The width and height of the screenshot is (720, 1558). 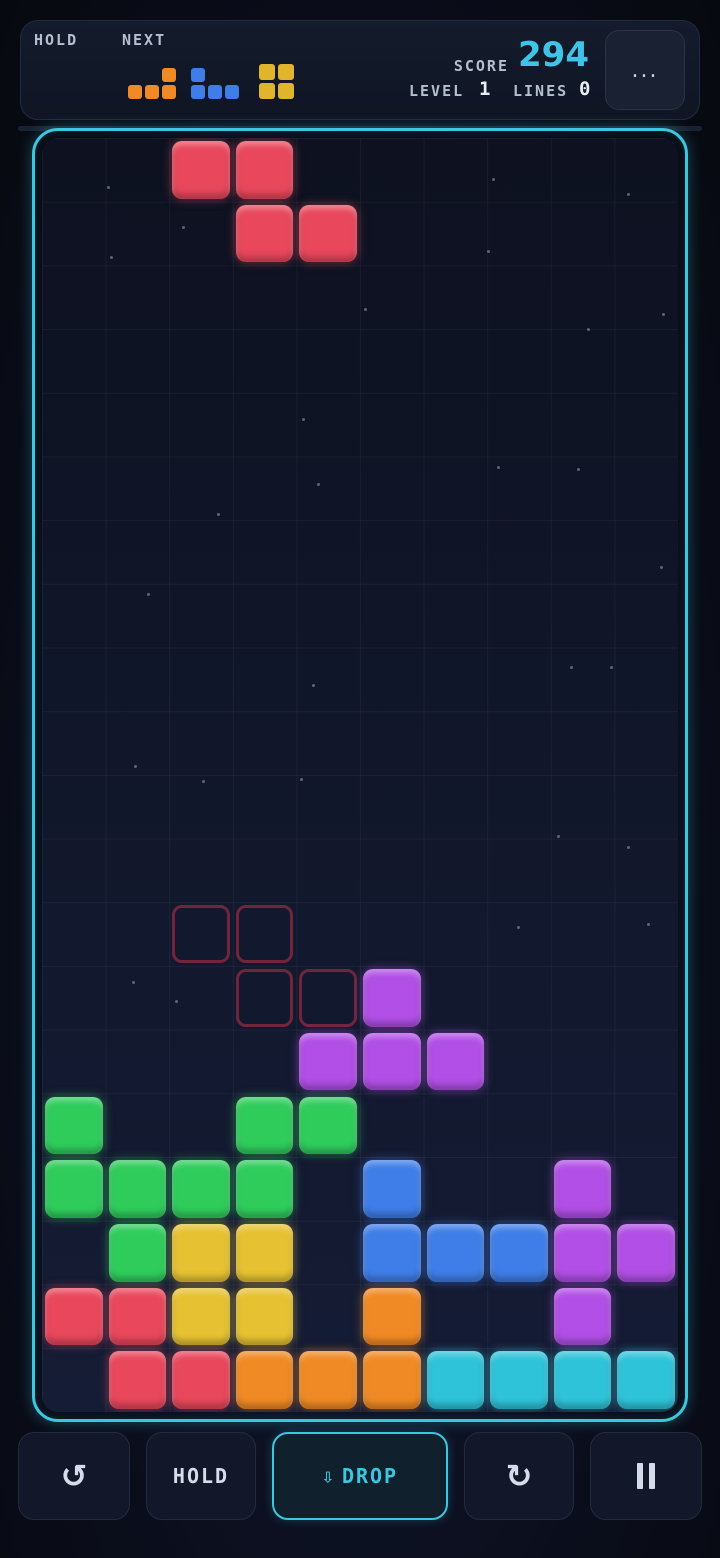 What do you see at coordinates (144, 40) in the screenshot?
I see `next-label: NEXT` at bounding box center [144, 40].